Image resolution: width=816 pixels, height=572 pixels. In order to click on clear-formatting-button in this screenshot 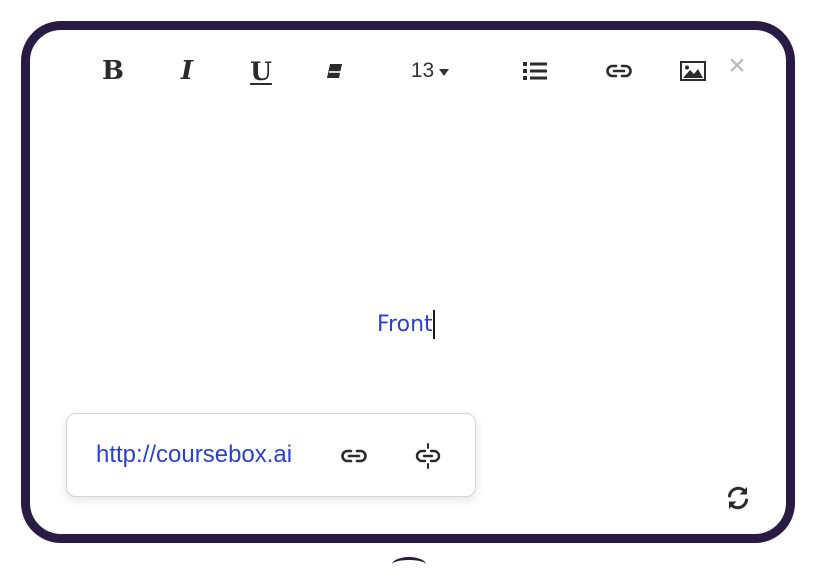, I will do `click(335, 71)`.